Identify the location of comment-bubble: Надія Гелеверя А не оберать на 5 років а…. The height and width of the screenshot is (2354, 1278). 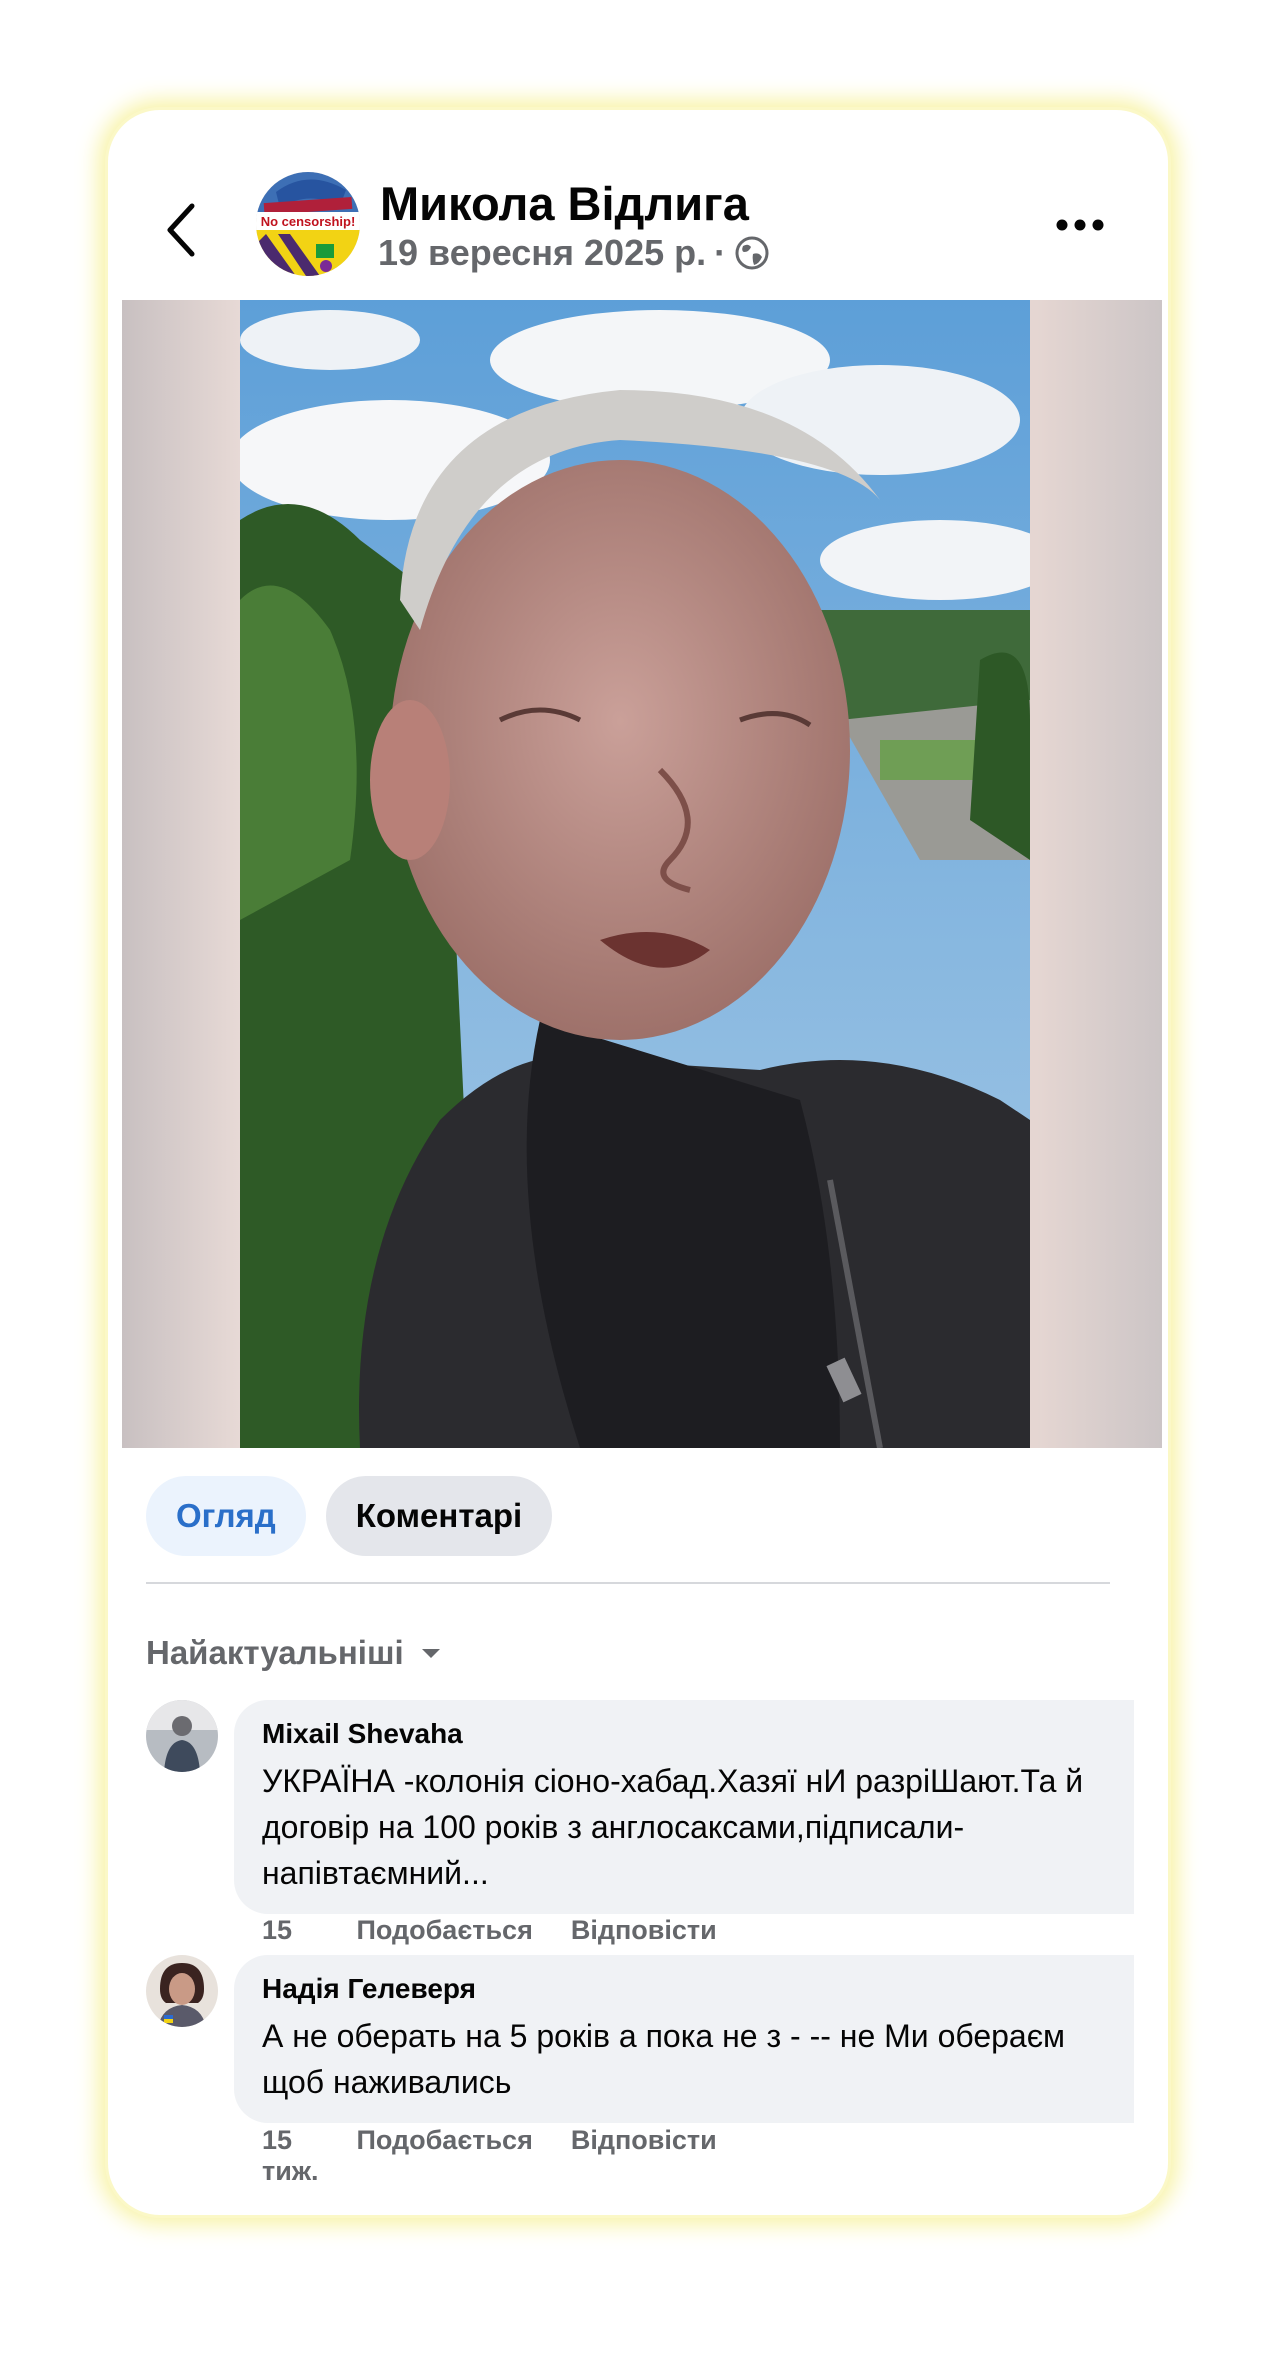
(684, 2039).